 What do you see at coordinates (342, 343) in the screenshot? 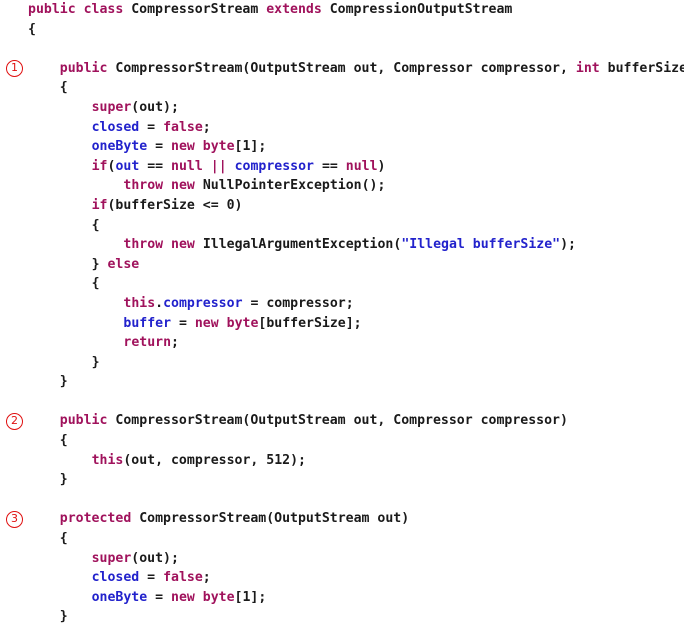
I see `code-line: return;` at bounding box center [342, 343].